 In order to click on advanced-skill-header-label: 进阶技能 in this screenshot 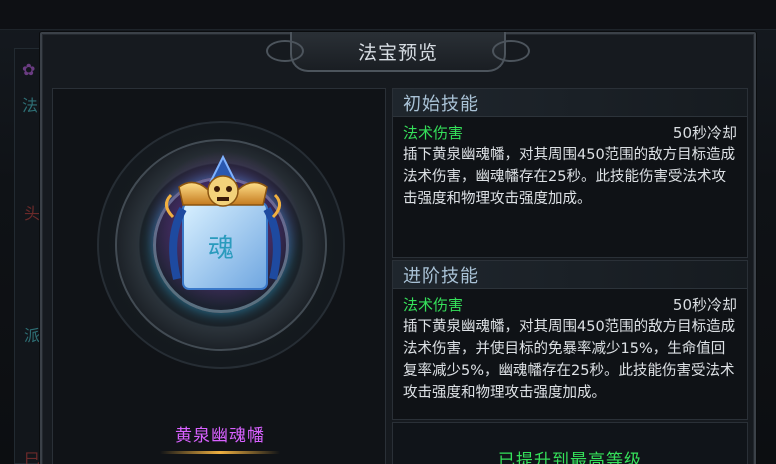, I will do `click(441, 276)`.